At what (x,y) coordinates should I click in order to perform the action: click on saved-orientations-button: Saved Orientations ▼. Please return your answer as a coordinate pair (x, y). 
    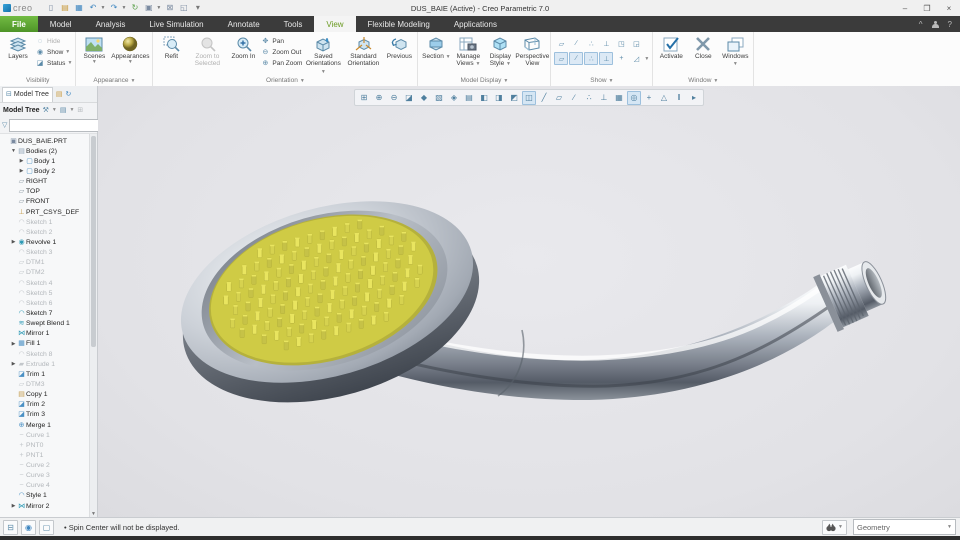
    Looking at the image, I should click on (323, 54).